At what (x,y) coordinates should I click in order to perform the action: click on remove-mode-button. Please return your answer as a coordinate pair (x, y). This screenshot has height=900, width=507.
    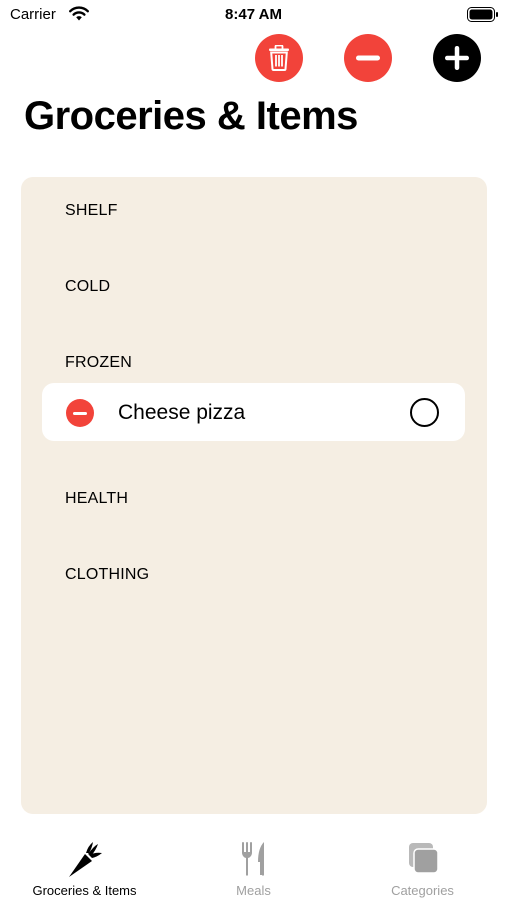
    Looking at the image, I should click on (368, 58).